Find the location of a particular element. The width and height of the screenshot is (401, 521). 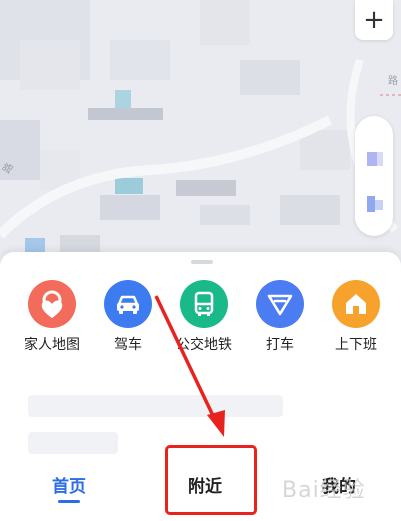

annotation-highlight-box is located at coordinates (211, 480).